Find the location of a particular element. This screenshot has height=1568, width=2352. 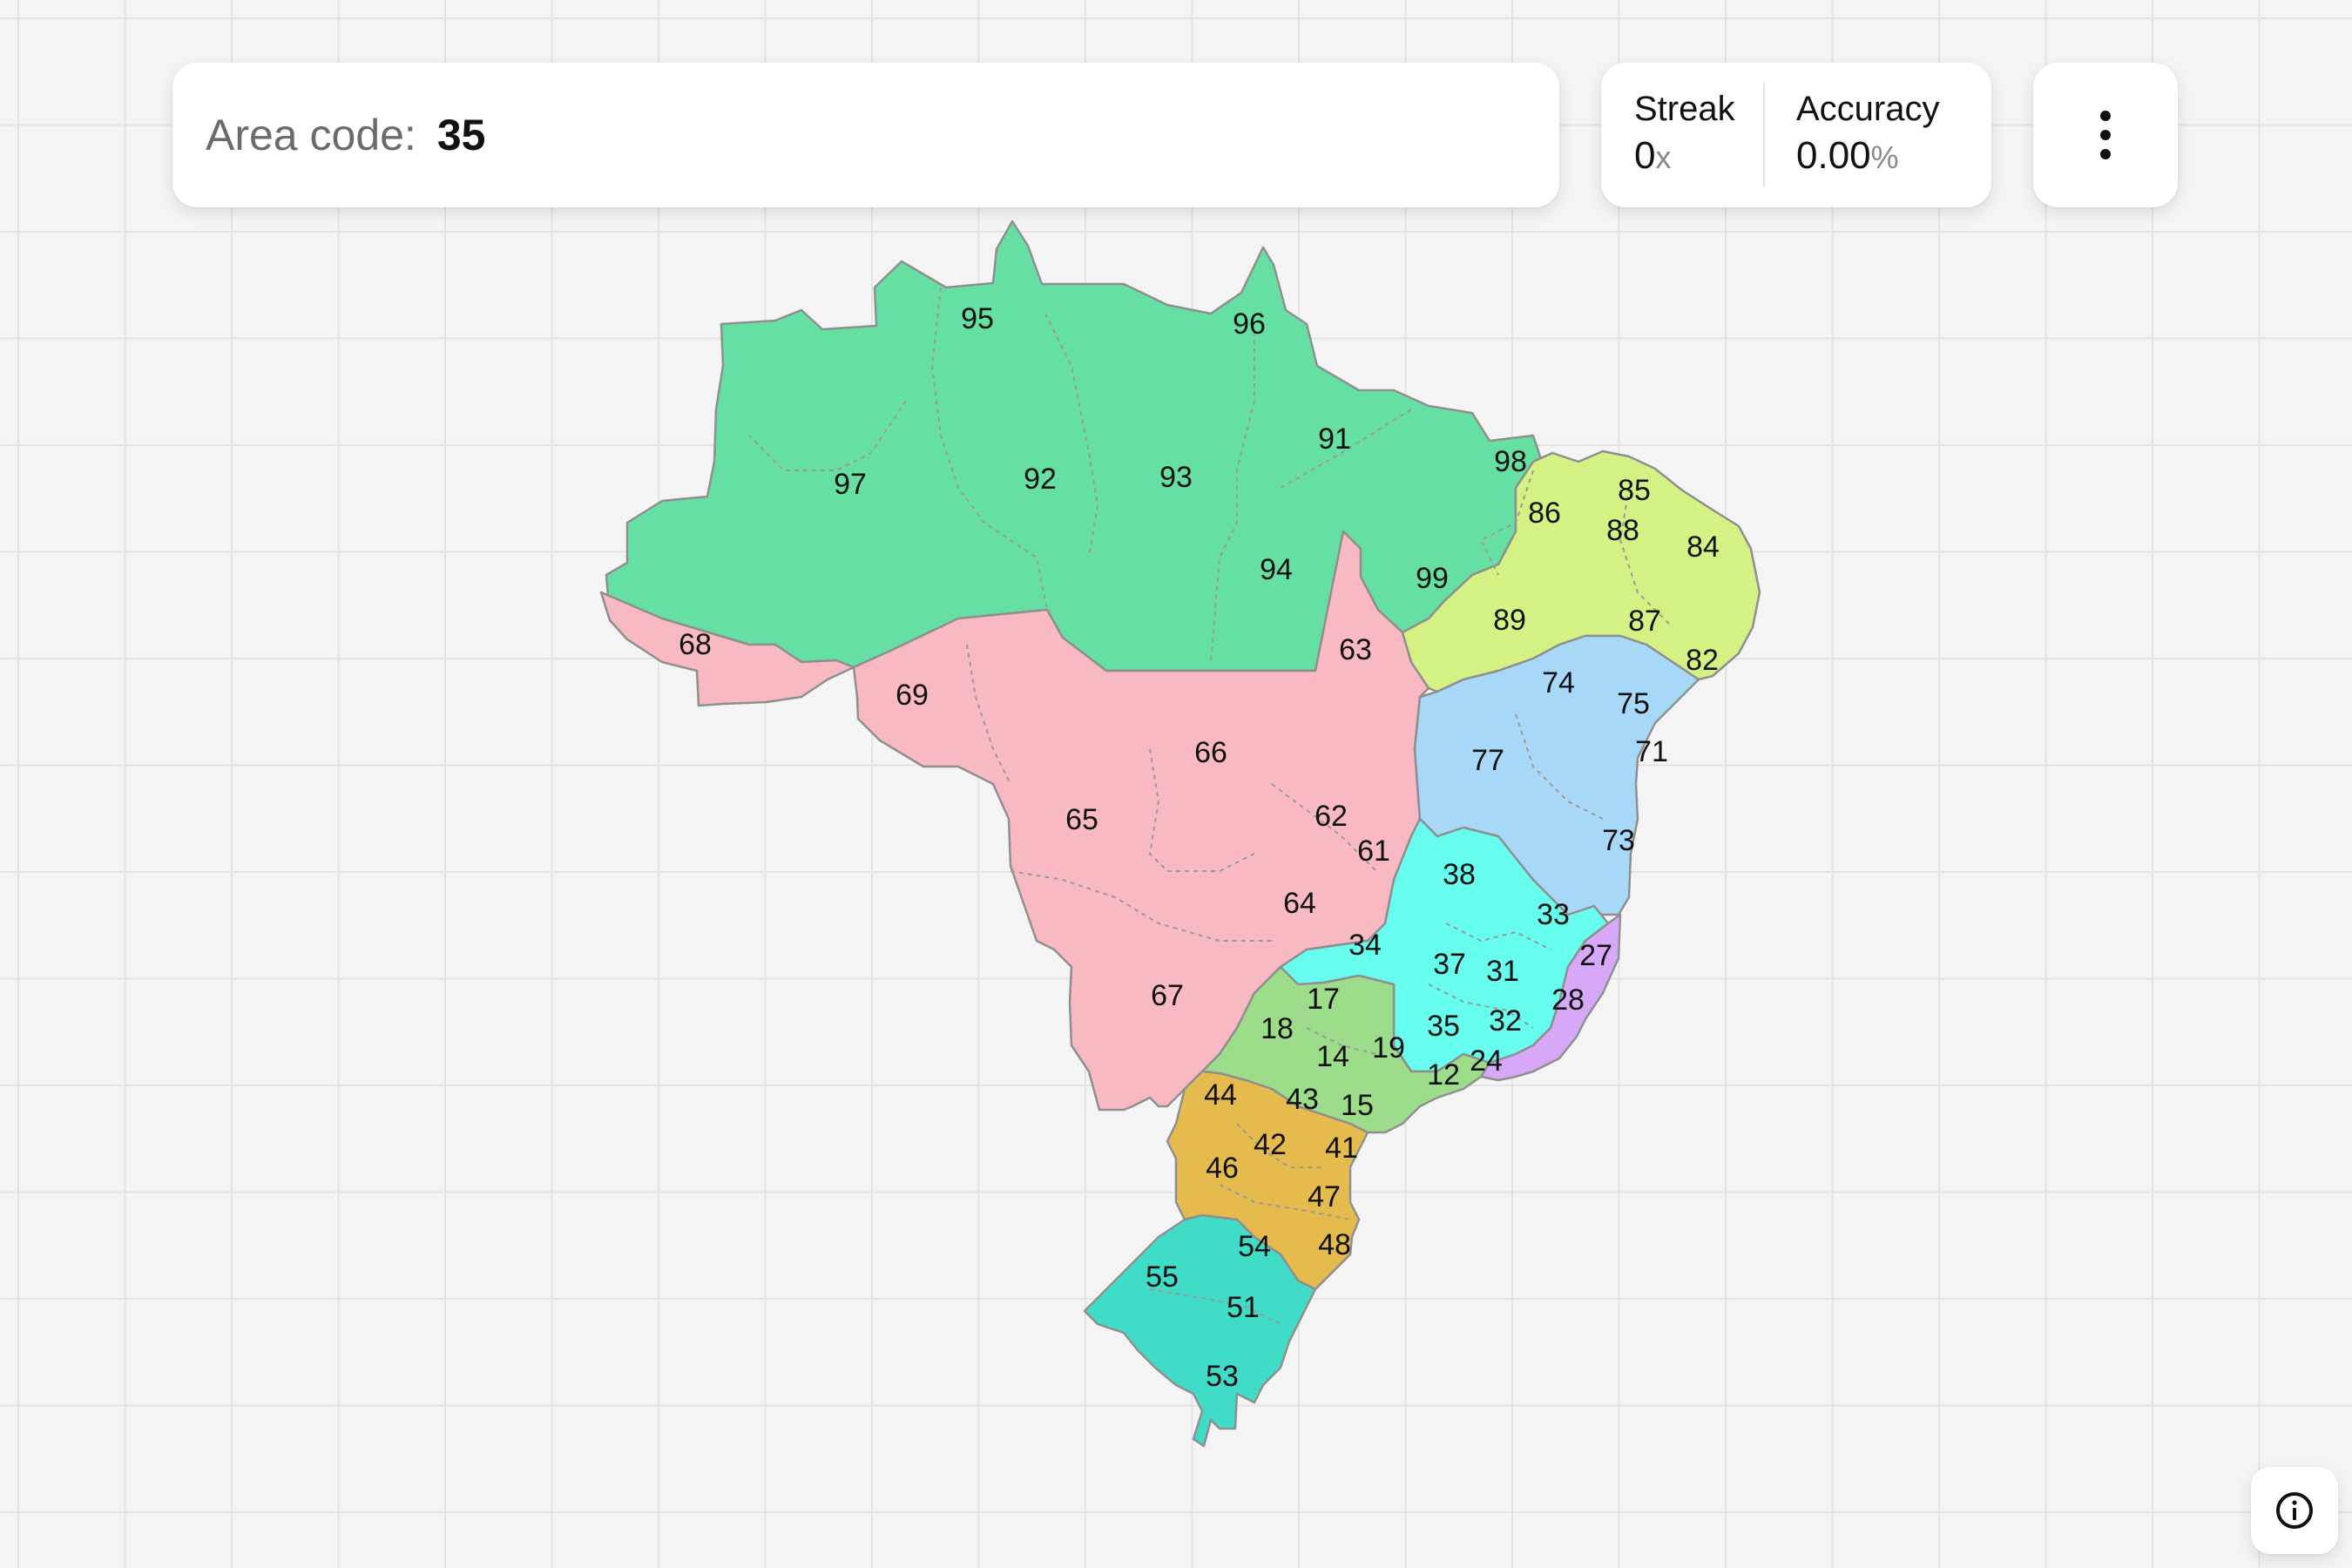

area-code-label-34: 34 is located at coordinates (1365, 945).